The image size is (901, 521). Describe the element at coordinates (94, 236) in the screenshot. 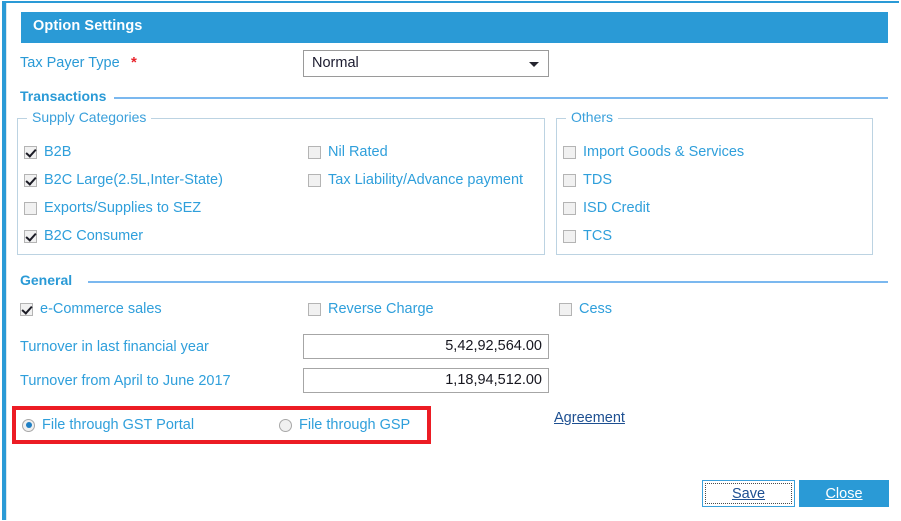

I see `checkbox-label: B2C Consumer` at that location.